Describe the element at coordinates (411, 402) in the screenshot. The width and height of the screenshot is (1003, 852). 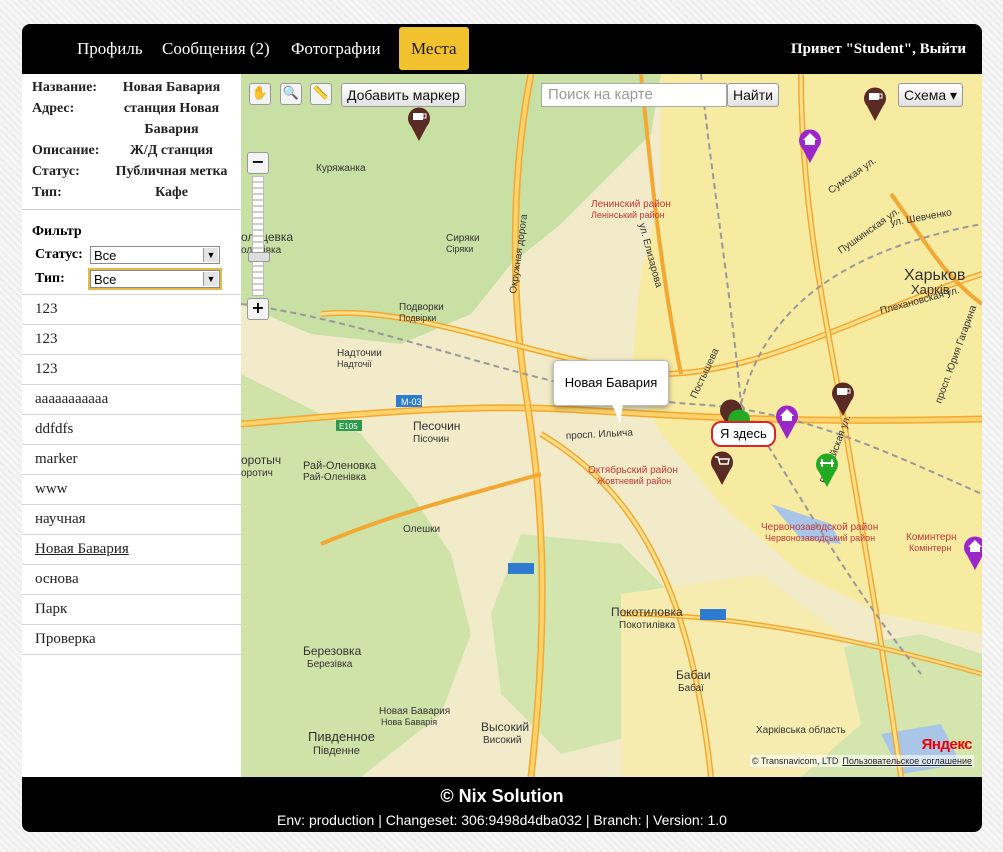
I see `road-badge: М-03` at that location.